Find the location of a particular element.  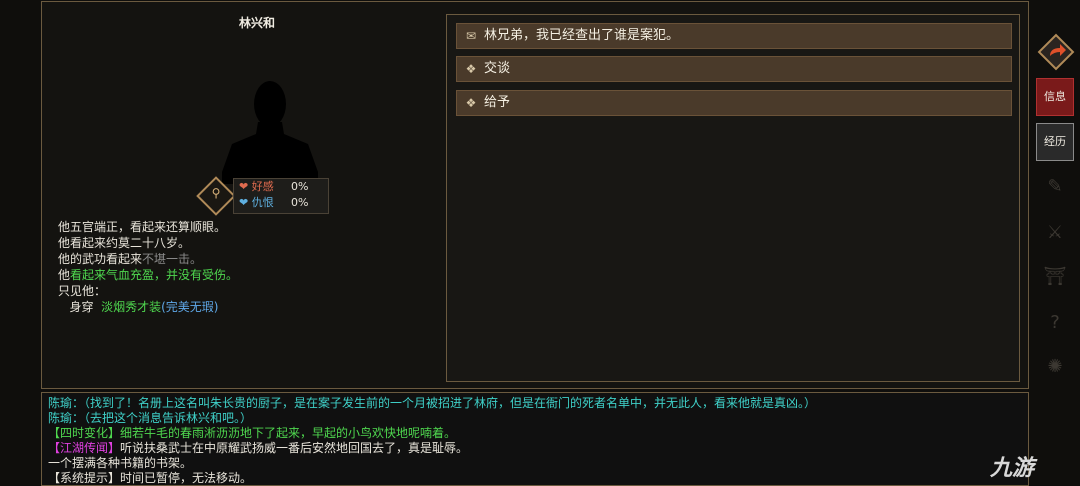

info-tab: 信息 is located at coordinates (1055, 97).